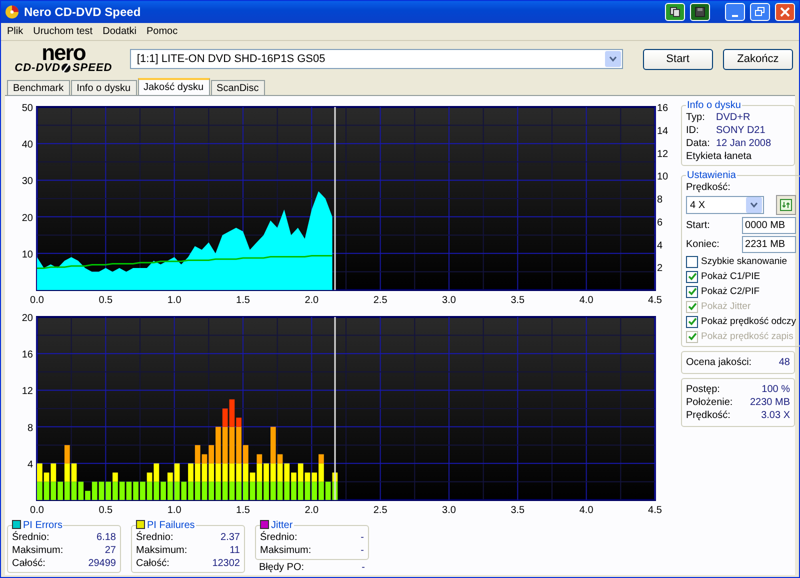 The width and height of the screenshot is (800, 578). What do you see at coordinates (748, 321) in the screenshot?
I see `checkbox-label: Pokaż prędkość odczy` at bounding box center [748, 321].